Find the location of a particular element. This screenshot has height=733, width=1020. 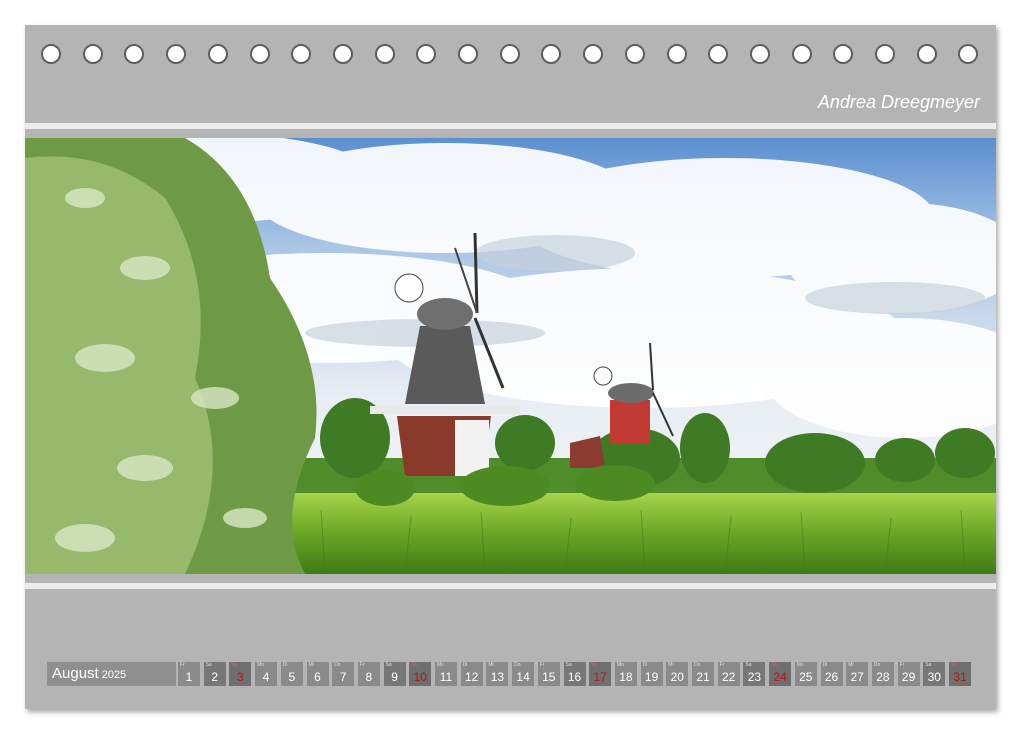

day-cell: Mo 11 is located at coordinates (446, 674).